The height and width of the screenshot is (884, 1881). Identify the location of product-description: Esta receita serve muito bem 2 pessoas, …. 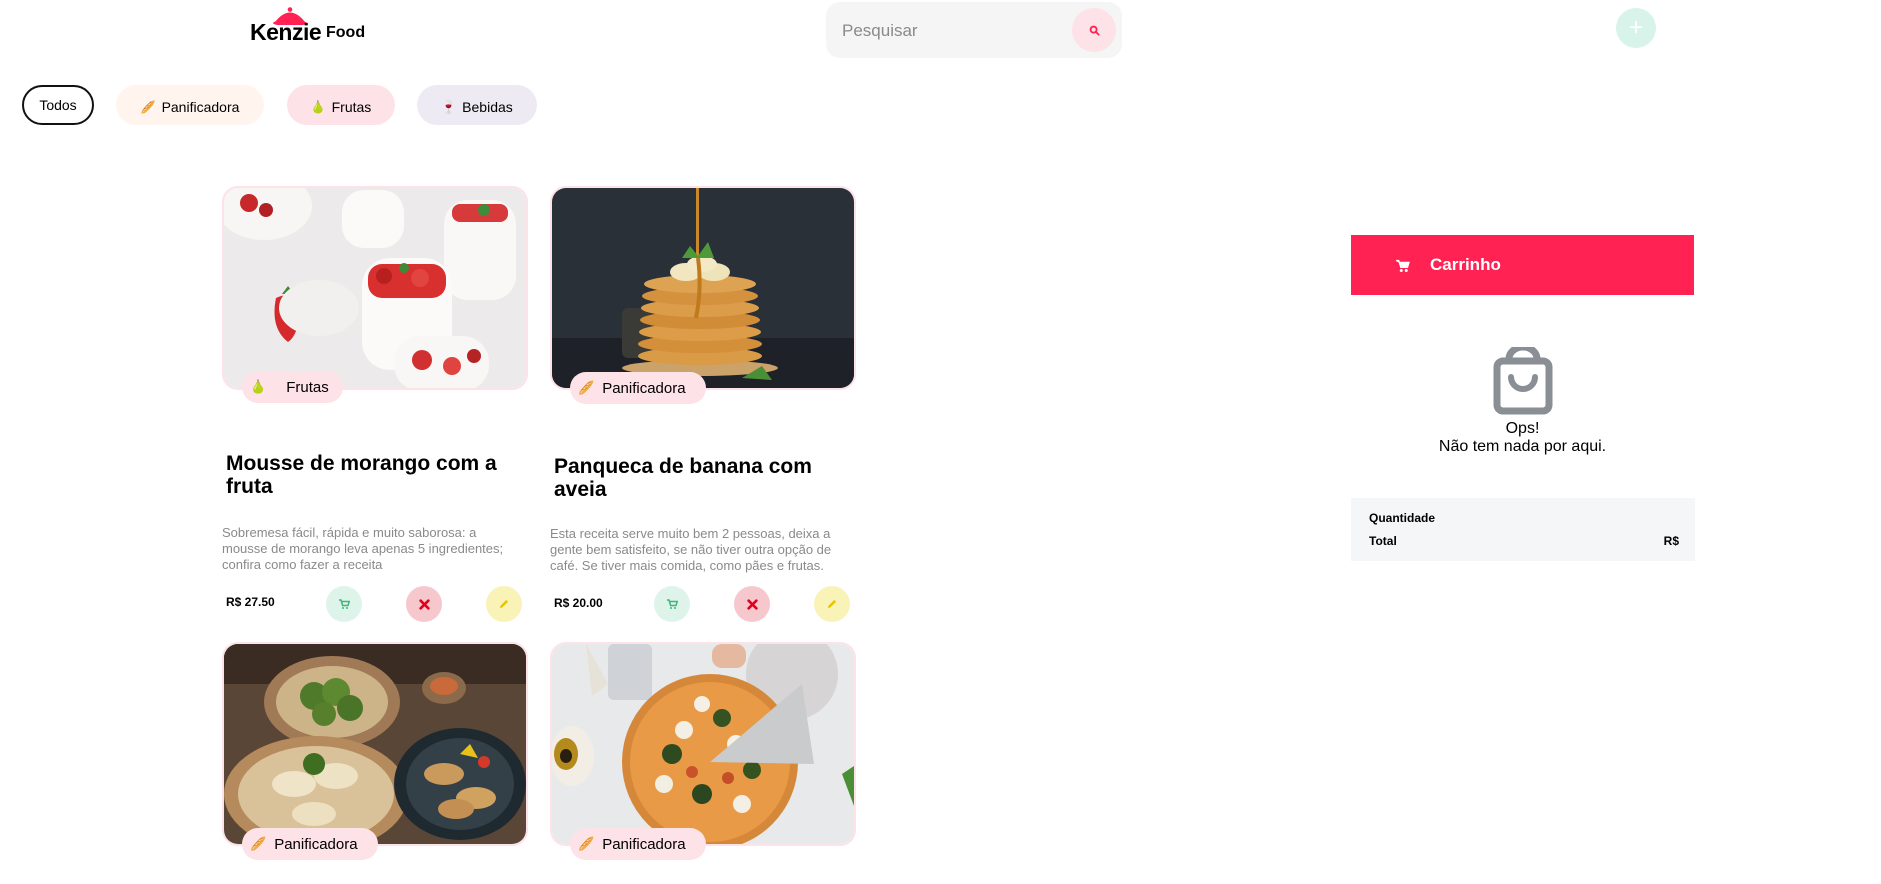
(691, 549).